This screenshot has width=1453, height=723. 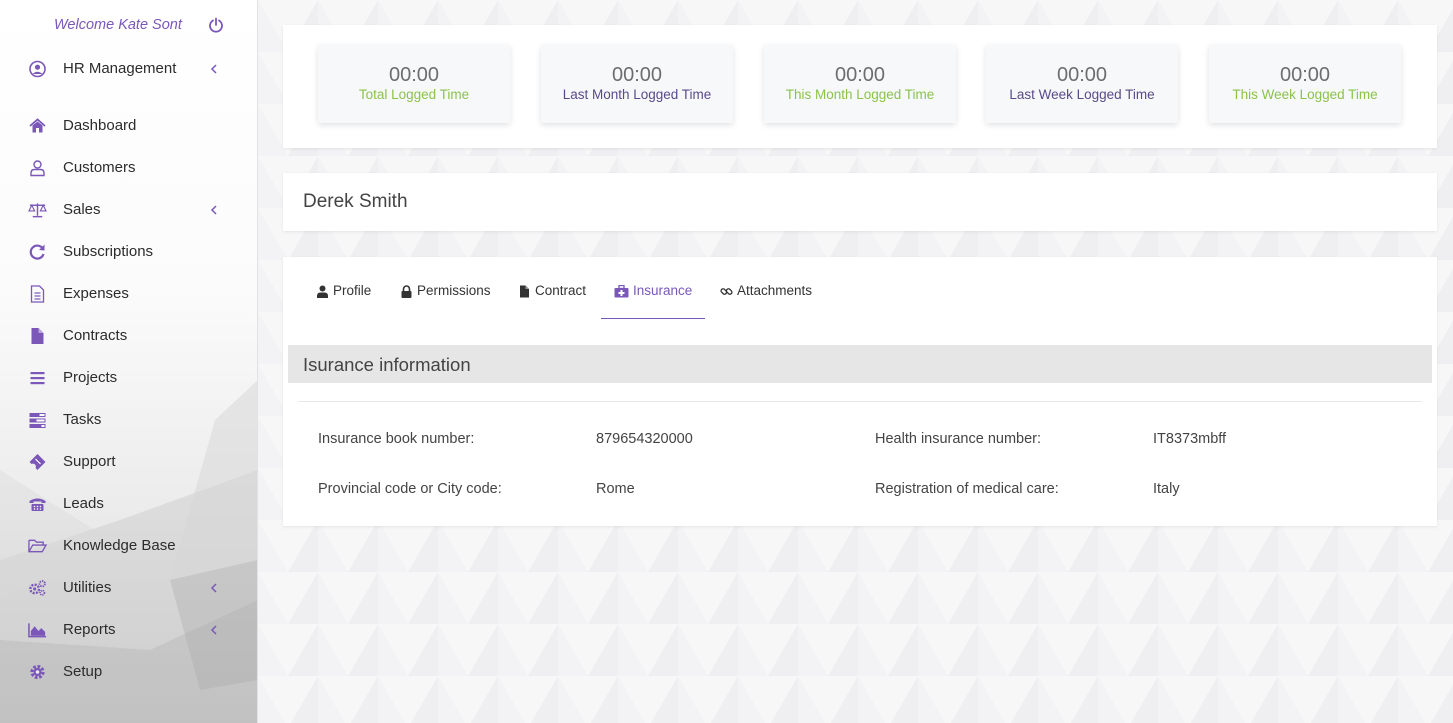 What do you see at coordinates (82, 209) in the screenshot?
I see `sidebar-item-label: Sales` at bounding box center [82, 209].